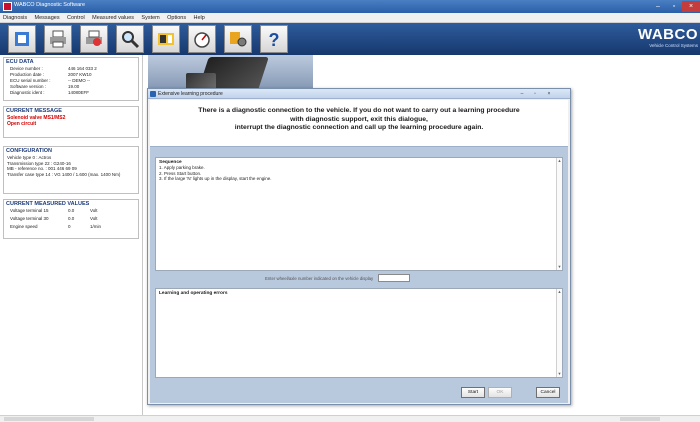 This screenshot has height=422, width=700. I want to click on start-button: Start, so click(473, 392).